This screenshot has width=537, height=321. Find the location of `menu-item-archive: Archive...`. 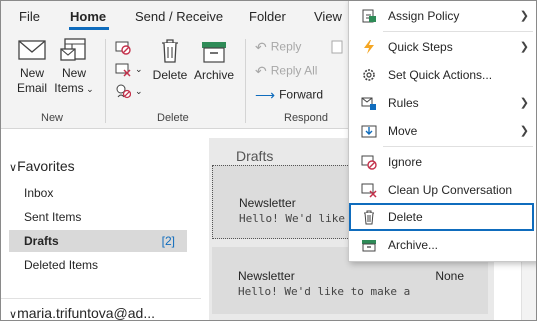

menu-item-archive: Archive... is located at coordinates (442, 245).